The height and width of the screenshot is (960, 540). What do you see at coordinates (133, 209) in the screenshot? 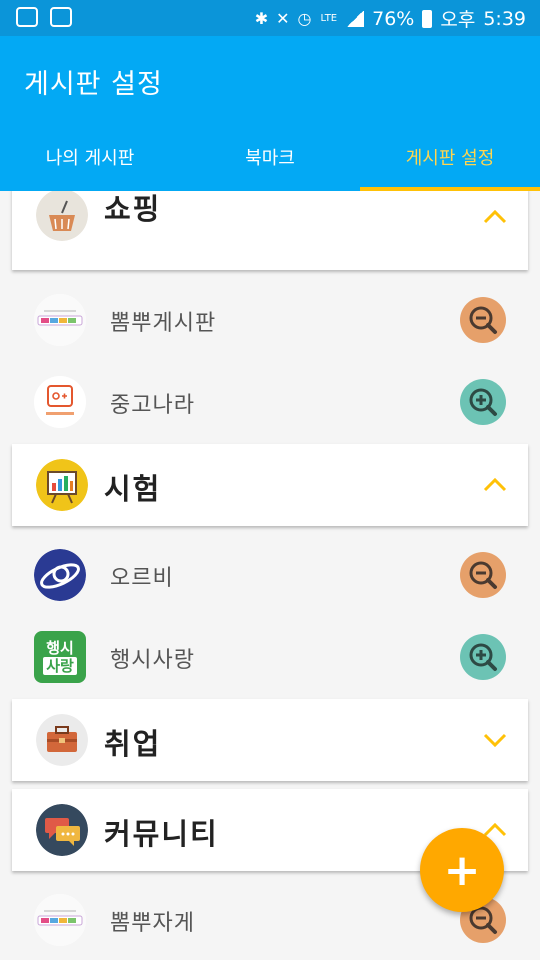
I see `category-label: 쇼핑` at bounding box center [133, 209].